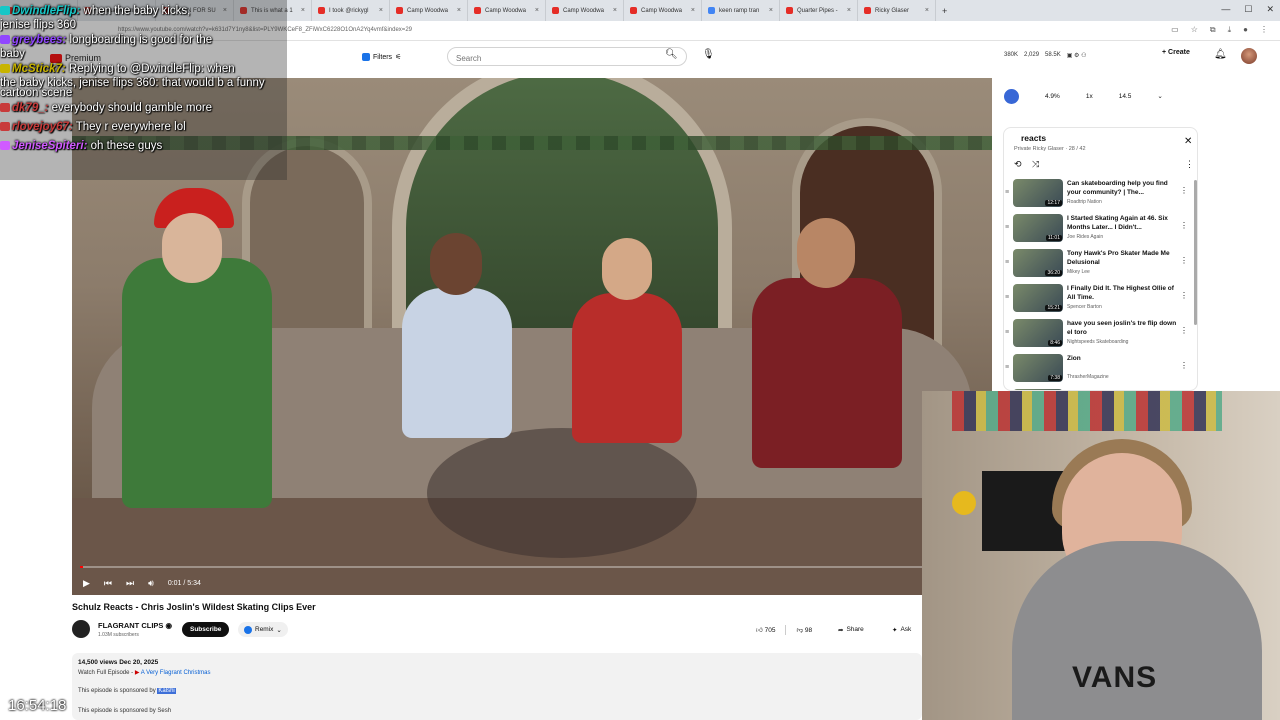 The image size is (1280, 720). What do you see at coordinates (206, 629) in the screenshot?
I see `subscribe-button: Subscribe` at bounding box center [206, 629].